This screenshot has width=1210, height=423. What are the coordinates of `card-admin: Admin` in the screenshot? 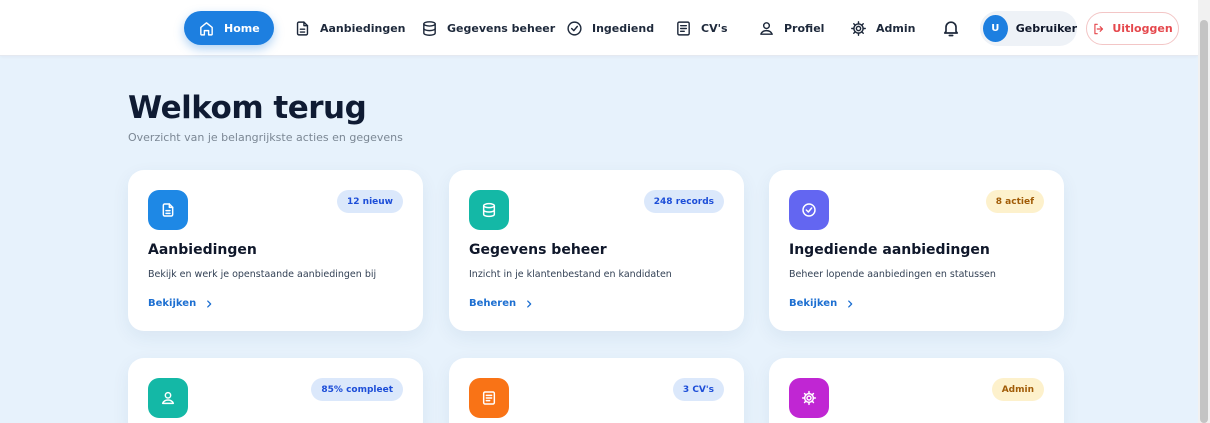 It's located at (916, 390).